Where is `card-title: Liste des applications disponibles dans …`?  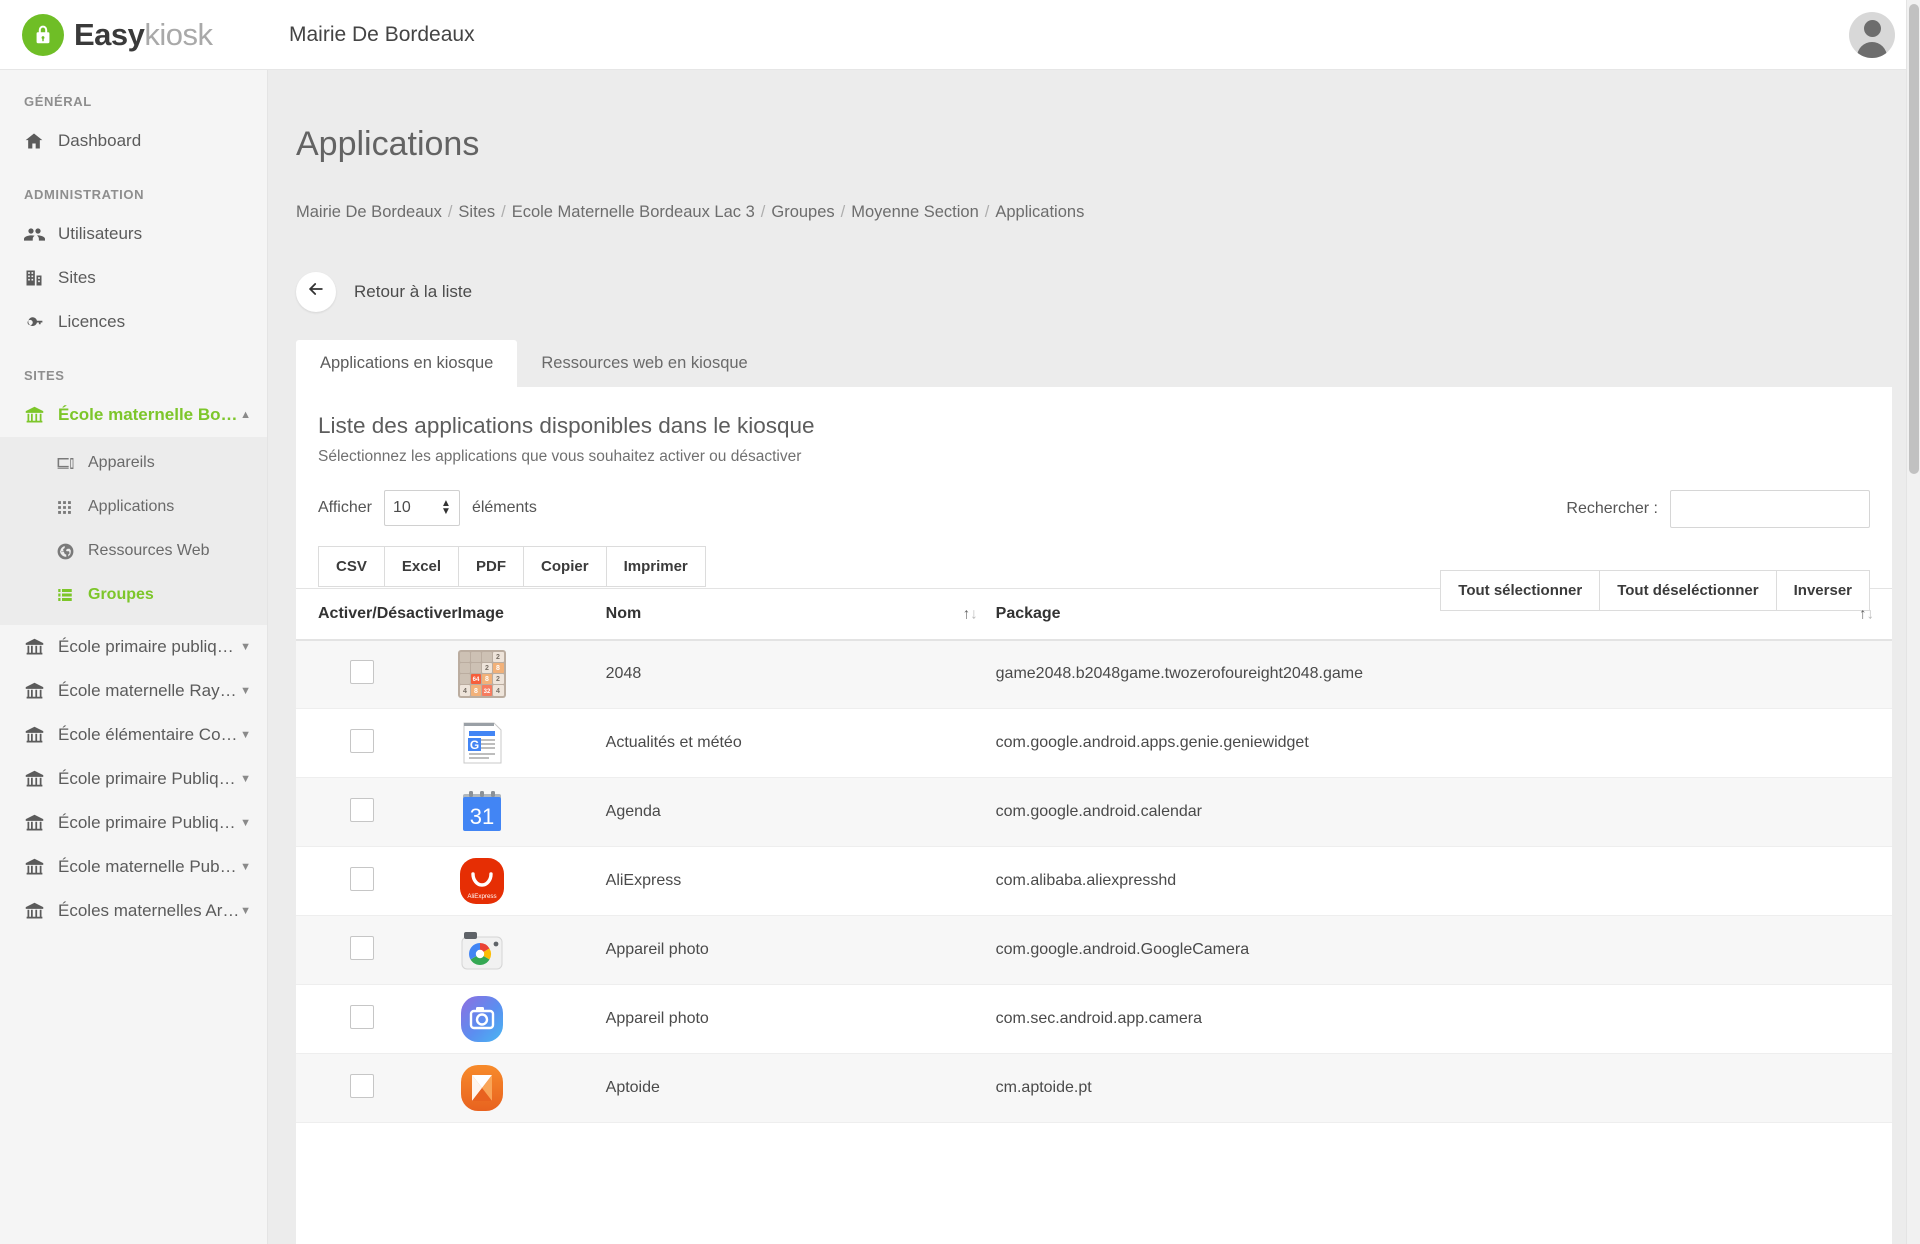
card-title: Liste des applications disponibles dans … is located at coordinates (566, 425).